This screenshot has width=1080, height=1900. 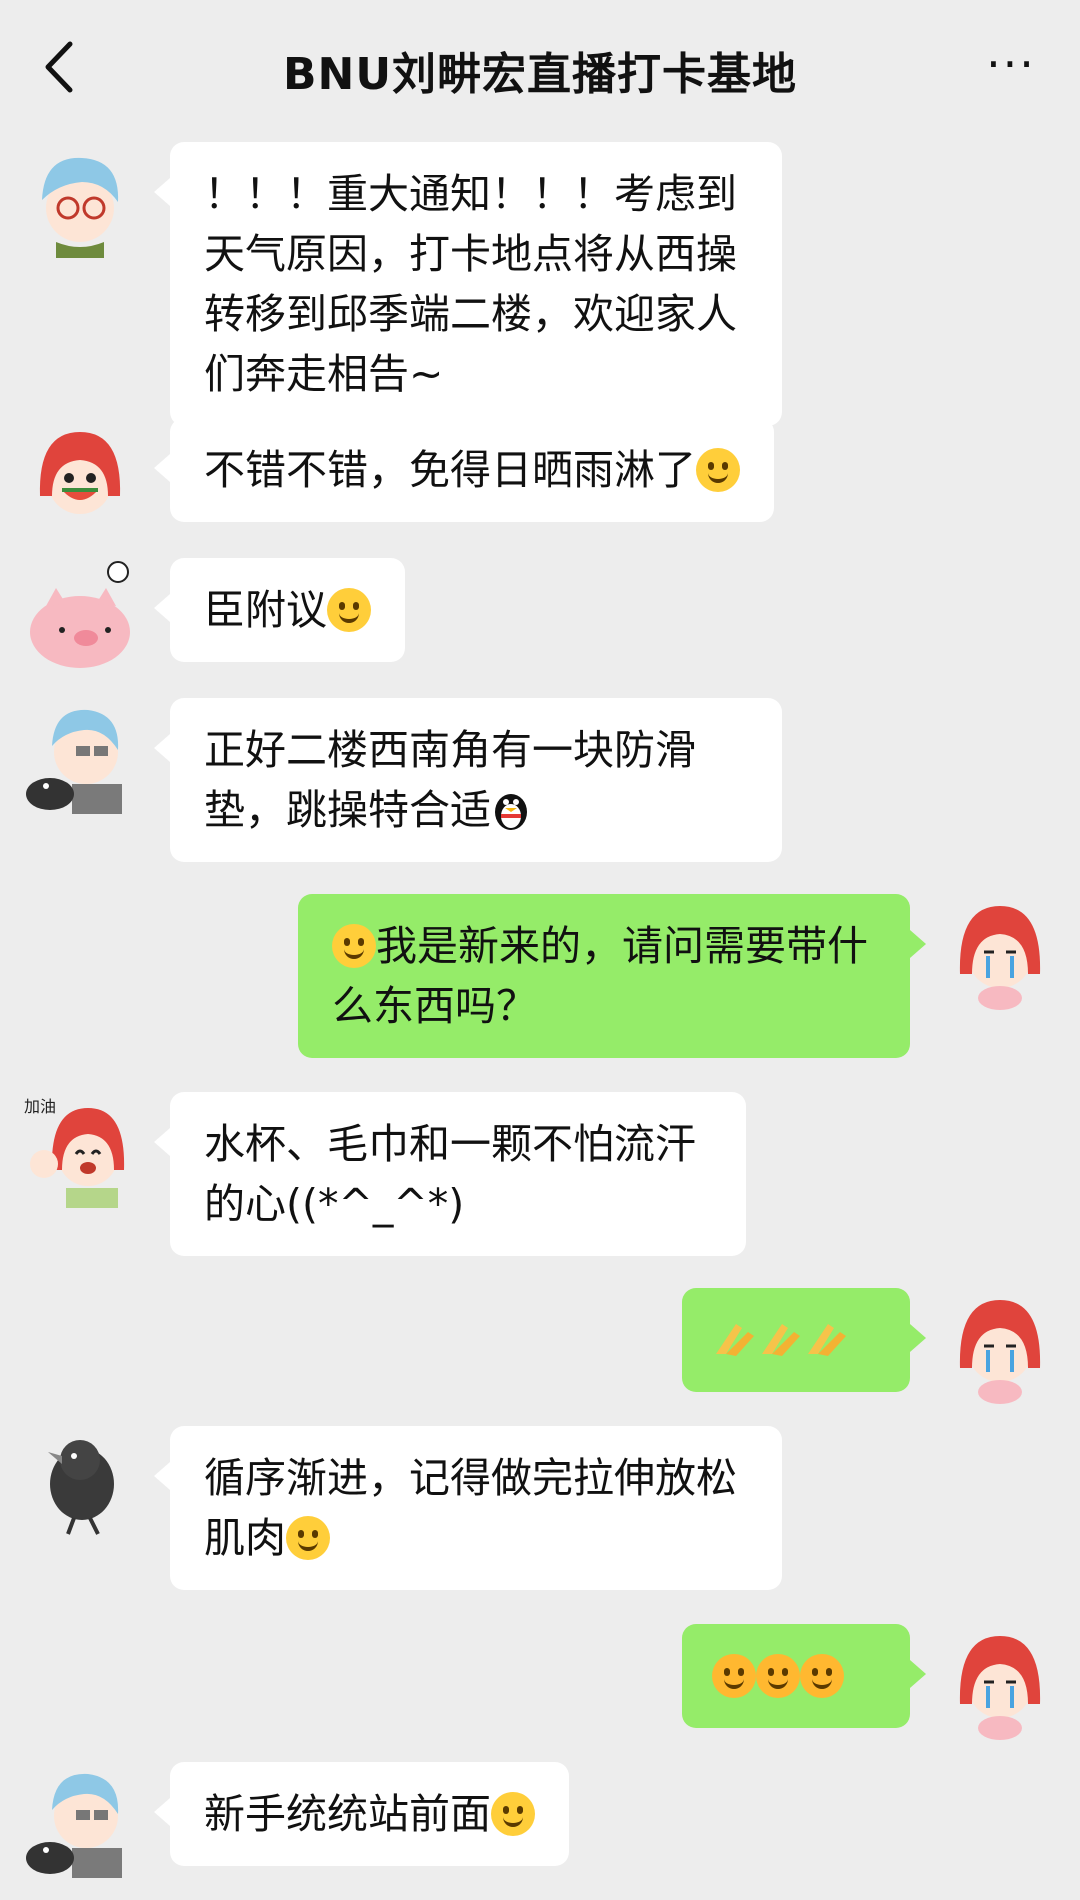 What do you see at coordinates (718, 470) in the screenshot?
I see `grin-emoji-icon` at bounding box center [718, 470].